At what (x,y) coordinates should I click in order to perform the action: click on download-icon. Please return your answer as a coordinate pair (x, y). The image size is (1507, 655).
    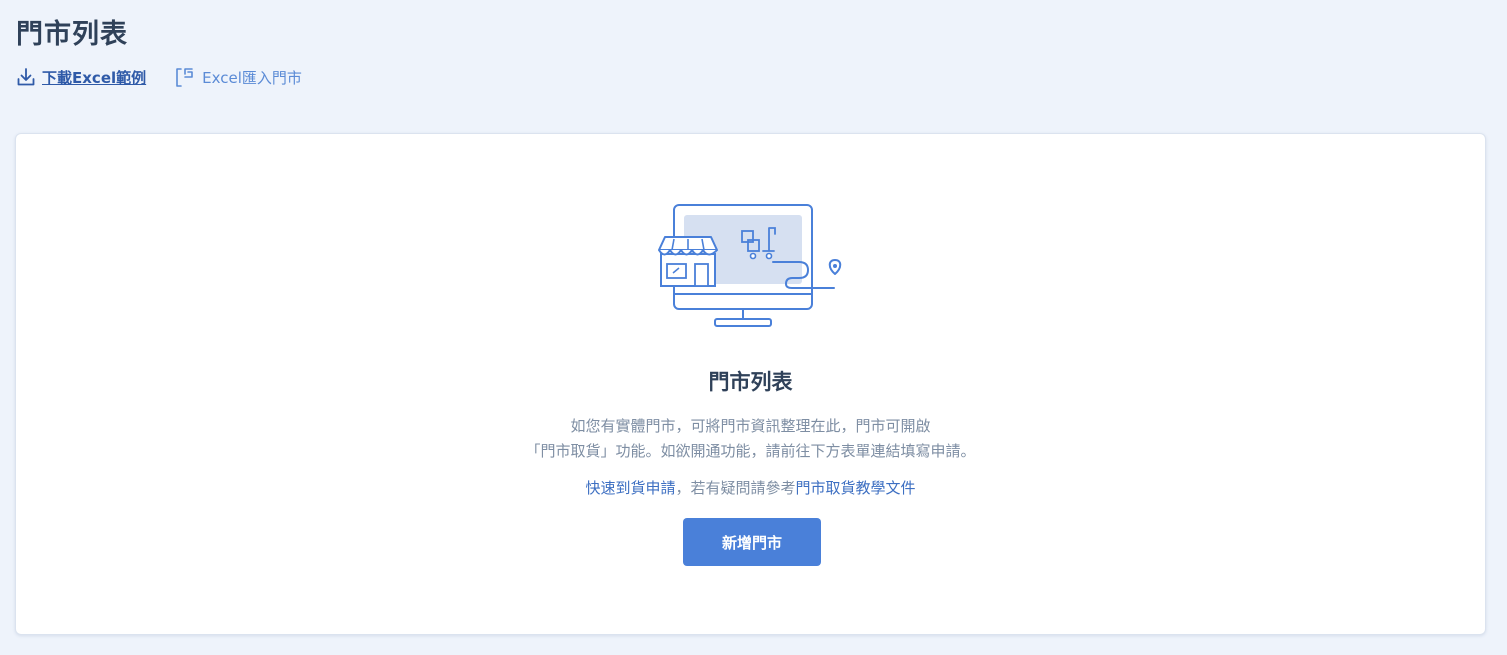
    Looking at the image, I should click on (26, 77).